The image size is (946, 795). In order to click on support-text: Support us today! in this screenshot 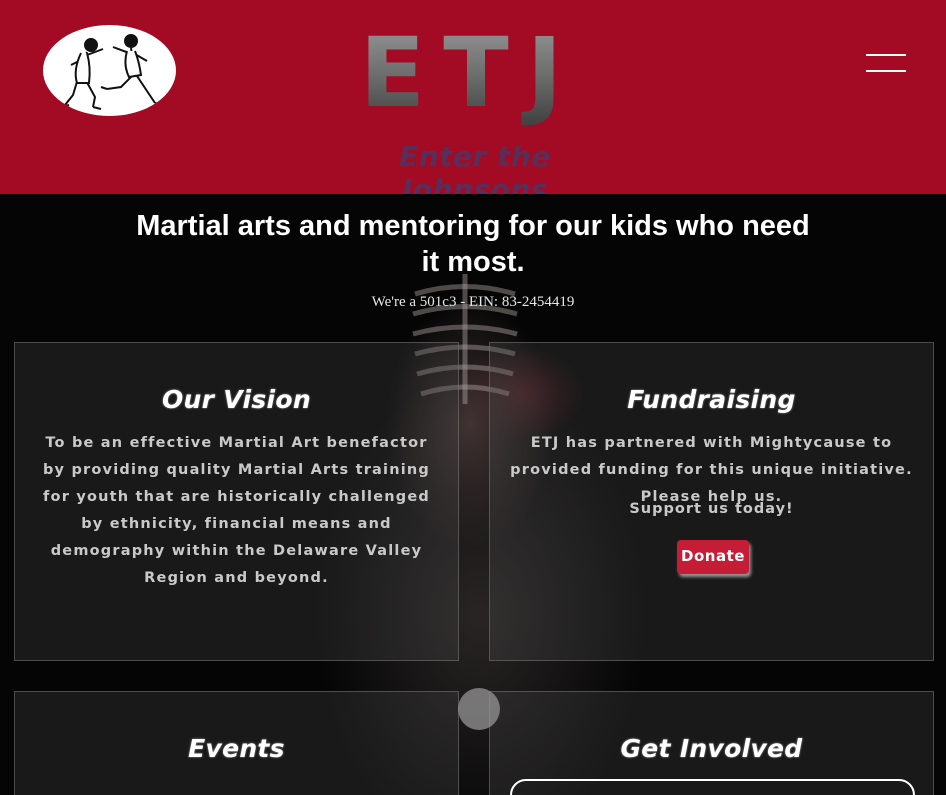, I will do `click(711, 509)`.